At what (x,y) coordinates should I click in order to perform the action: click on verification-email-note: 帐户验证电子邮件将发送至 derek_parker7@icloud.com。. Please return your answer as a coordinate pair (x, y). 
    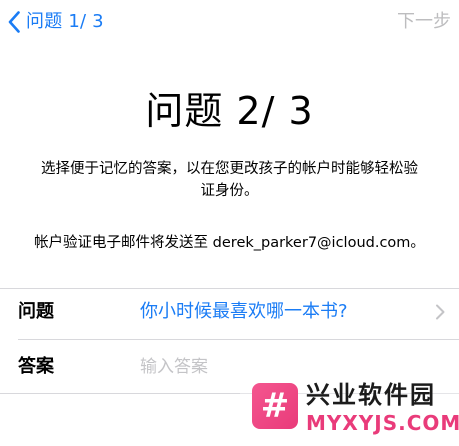
    Looking at the image, I should click on (229, 243).